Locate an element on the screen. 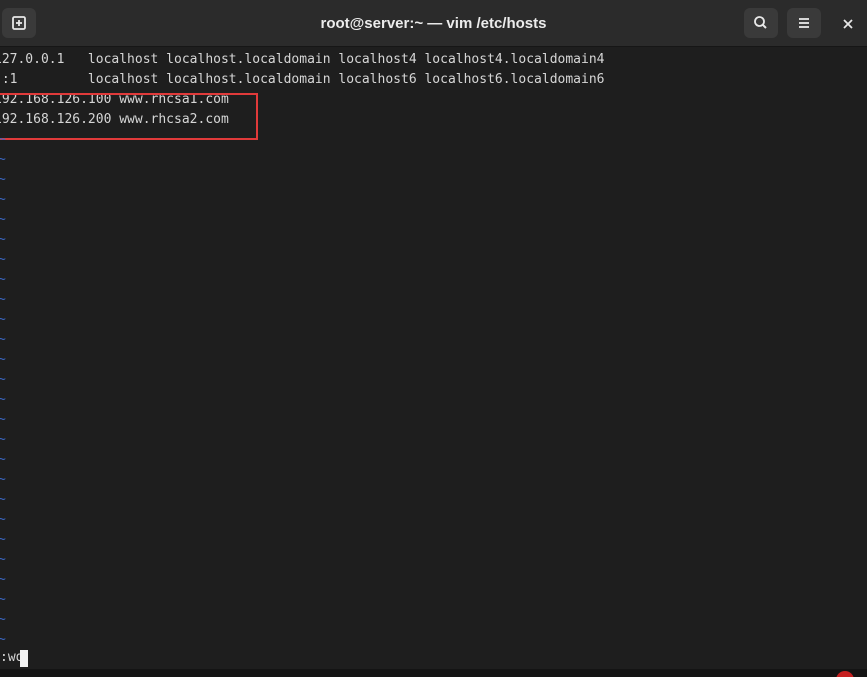  title-bar: root@server:~ — vim /etc/hosts is located at coordinates (433, 23).